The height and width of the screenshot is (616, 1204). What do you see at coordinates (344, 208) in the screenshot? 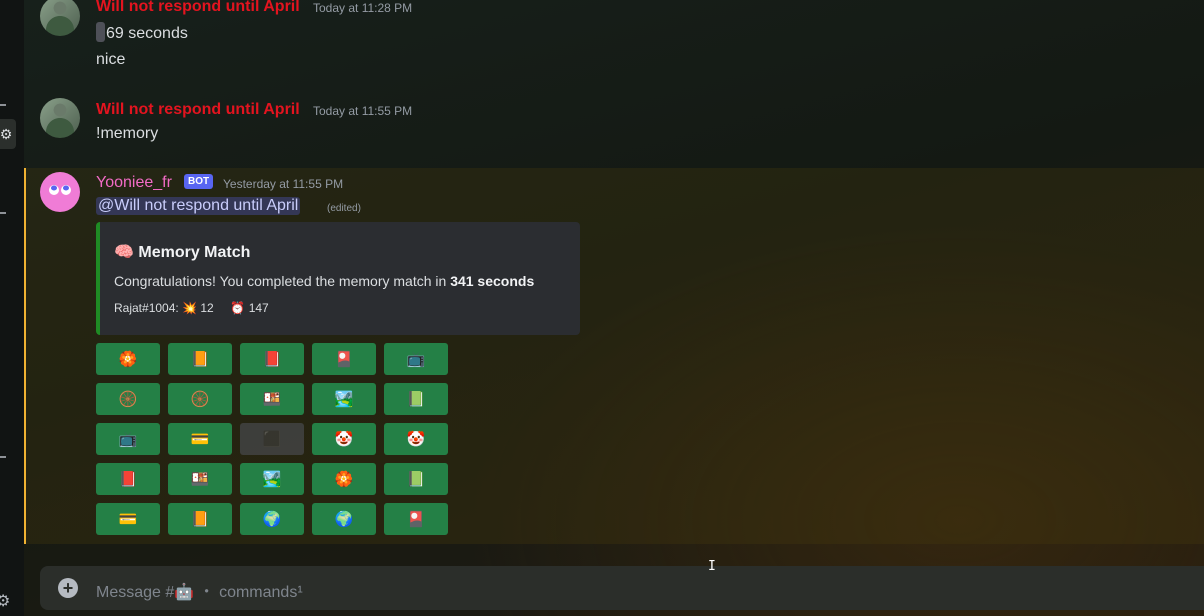
I see `edited-label: (edited)` at bounding box center [344, 208].